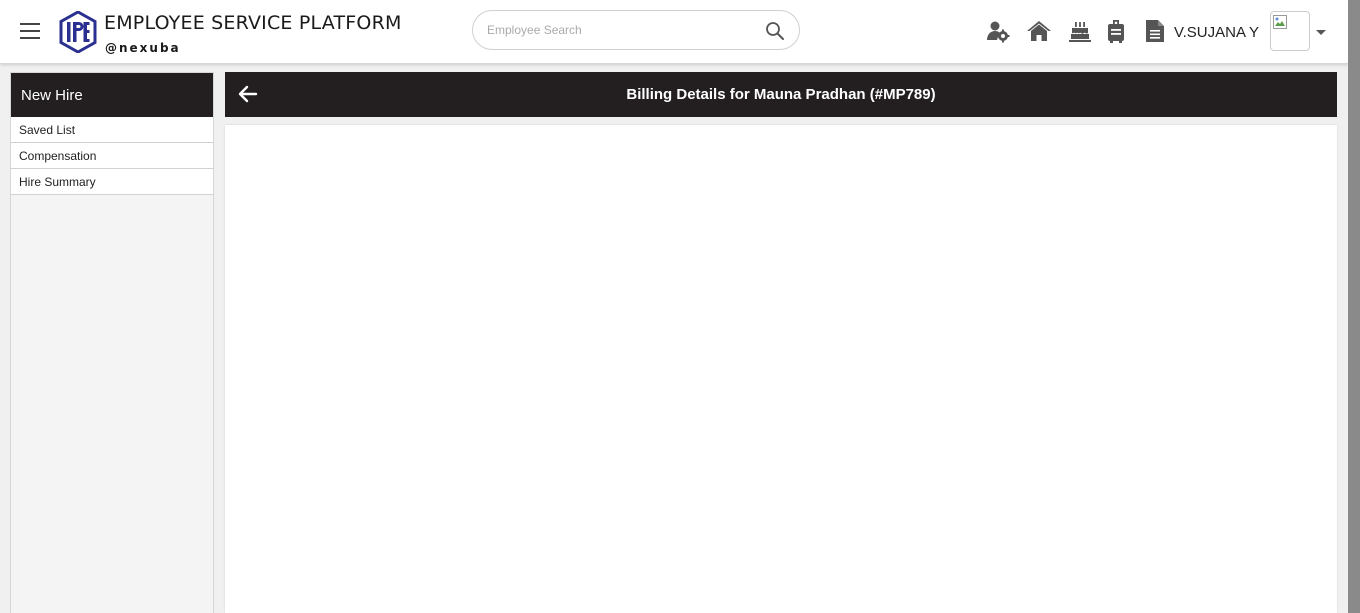 The height and width of the screenshot is (613, 1360). What do you see at coordinates (112, 130) in the screenshot?
I see `sidebar-item-saved-list: Saved List` at bounding box center [112, 130].